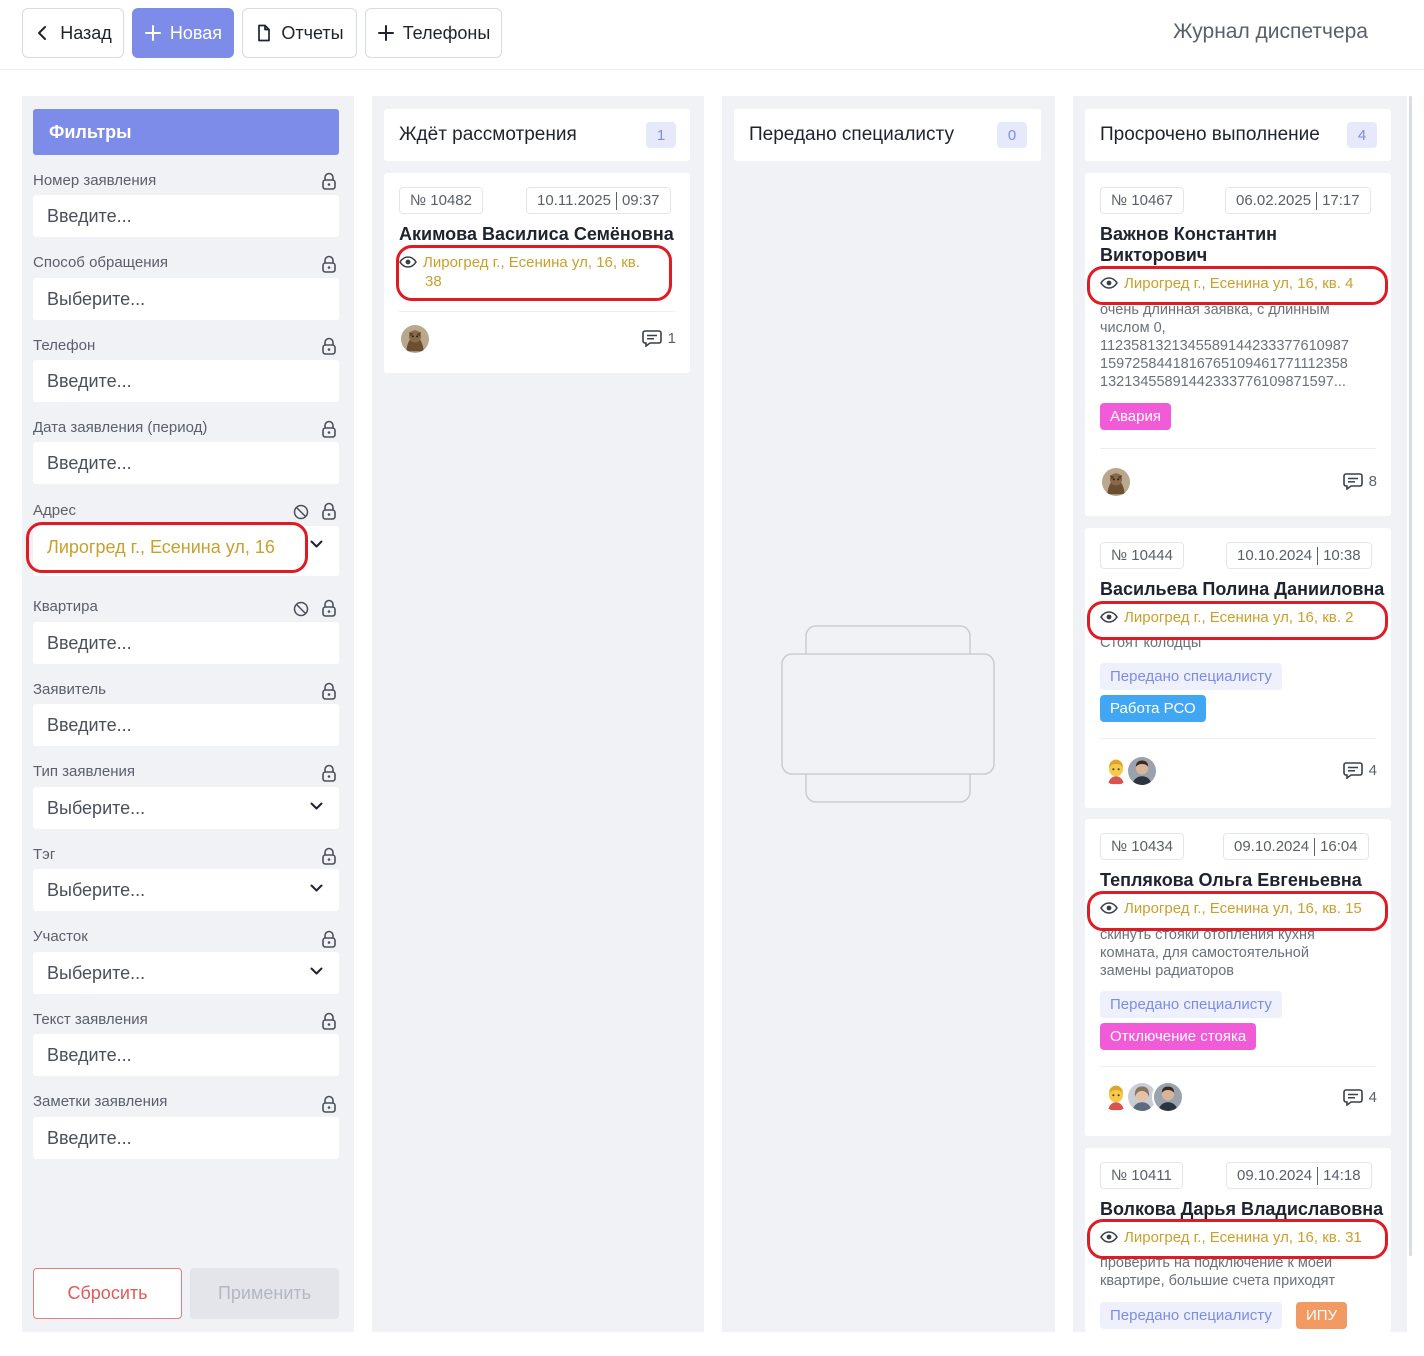  What do you see at coordinates (316, 544) in the screenshot?
I see `chevron-down-icon` at bounding box center [316, 544].